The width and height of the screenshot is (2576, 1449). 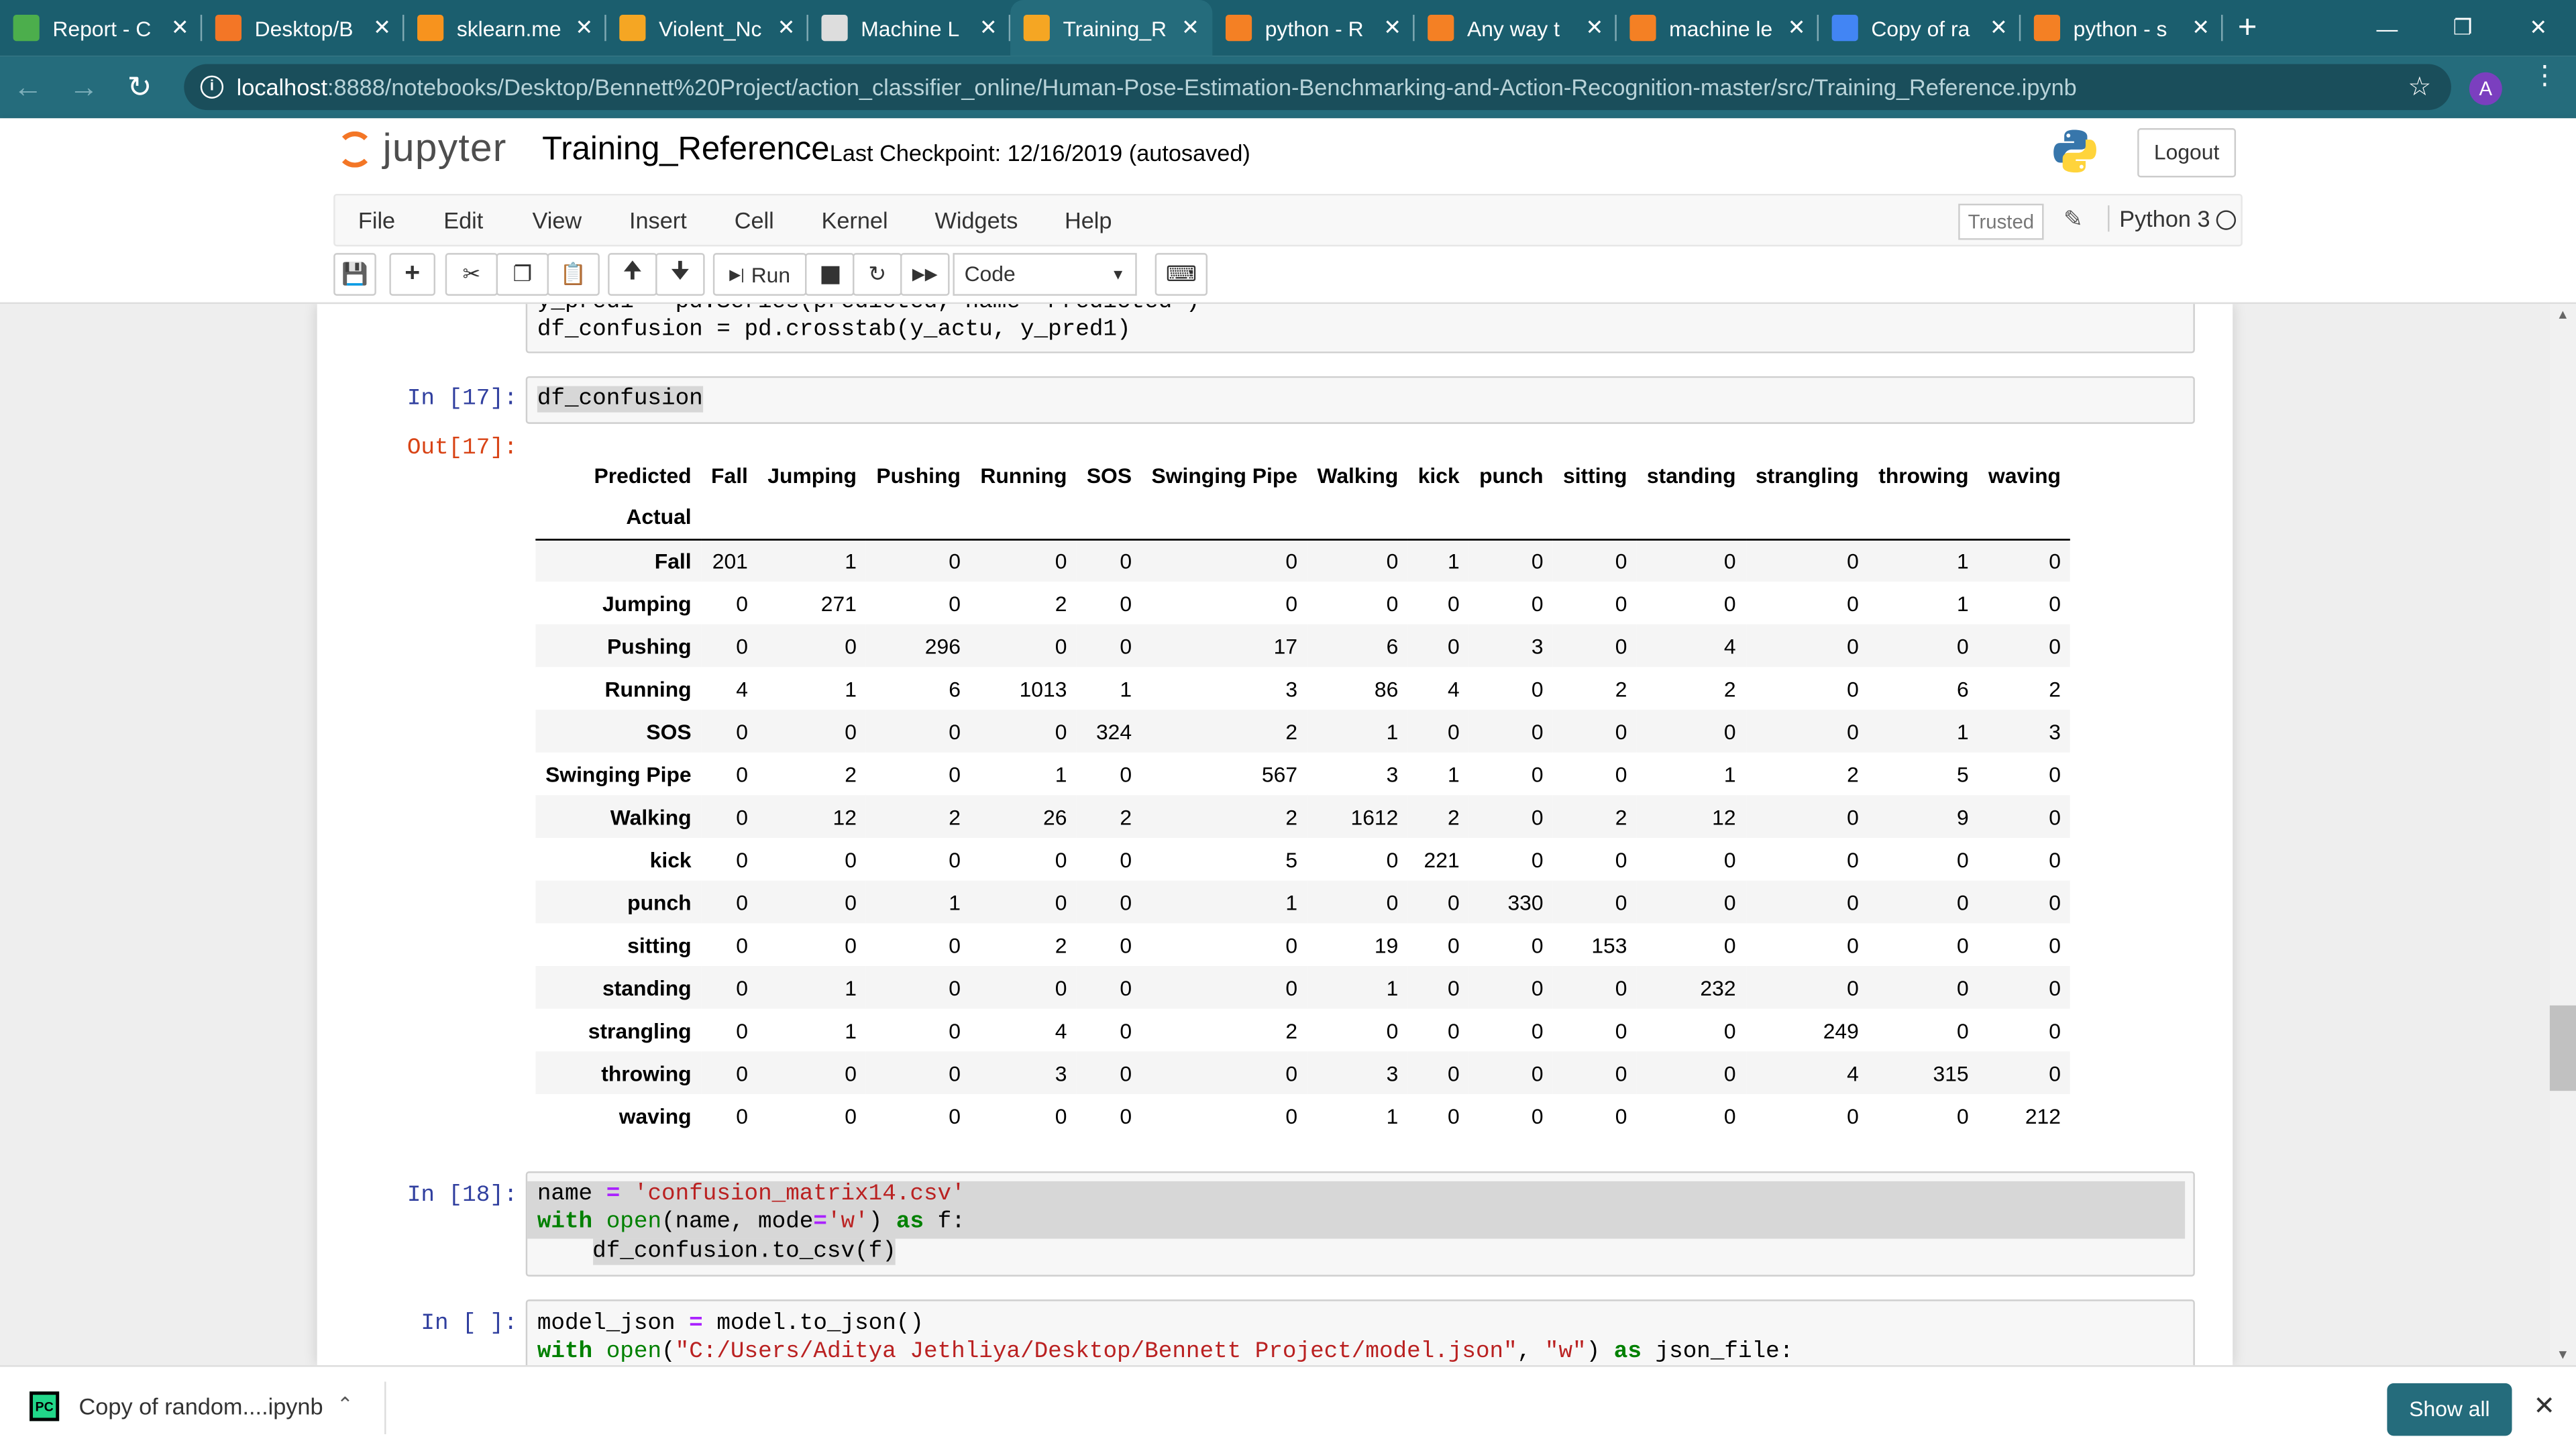 What do you see at coordinates (632, 274) in the screenshot?
I see `move-up-button: 🠉` at bounding box center [632, 274].